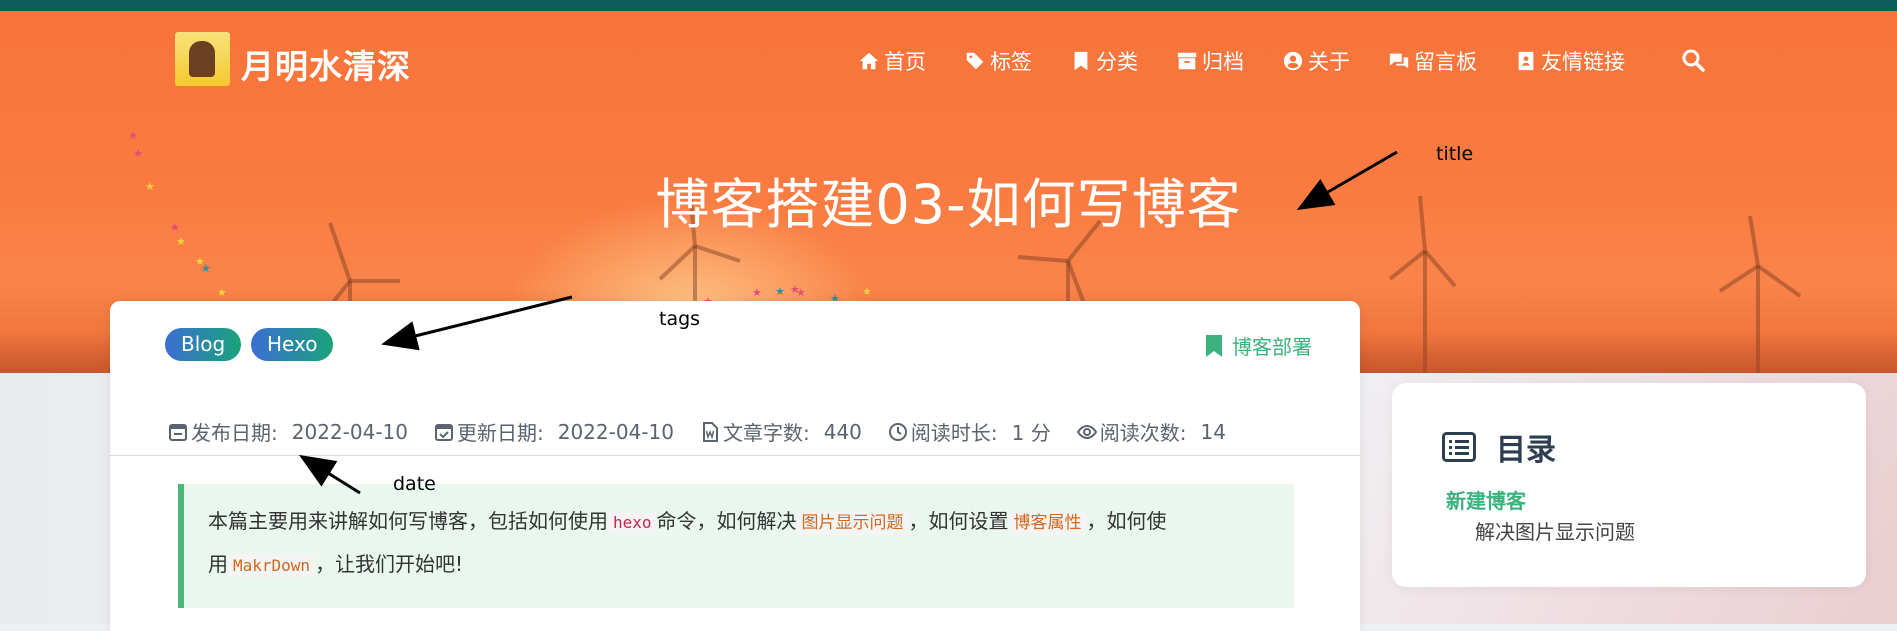 Image resolution: width=1897 pixels, height=631 pixels. I want to click on meta-updated: 更新日期: 2022-04-10, so click(554, 431).